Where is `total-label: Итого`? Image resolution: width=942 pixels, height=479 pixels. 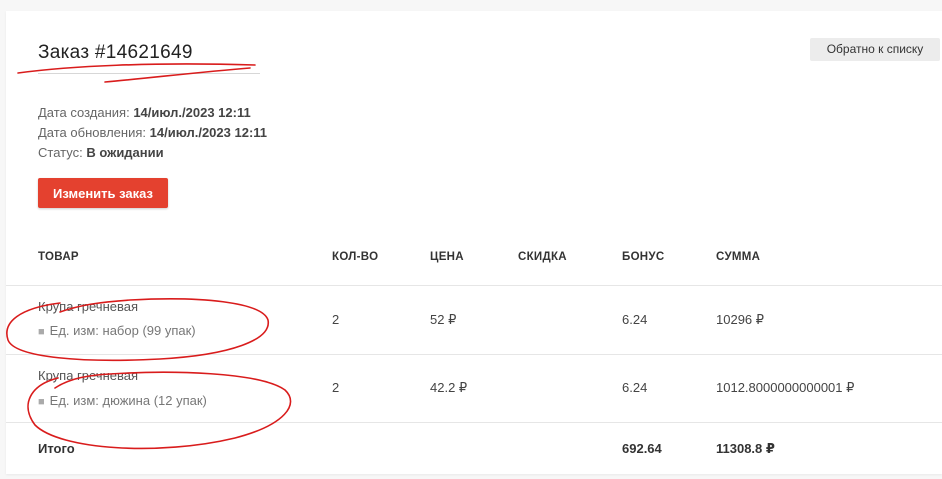
total-label: Итого is located at coordinates (56, 448).